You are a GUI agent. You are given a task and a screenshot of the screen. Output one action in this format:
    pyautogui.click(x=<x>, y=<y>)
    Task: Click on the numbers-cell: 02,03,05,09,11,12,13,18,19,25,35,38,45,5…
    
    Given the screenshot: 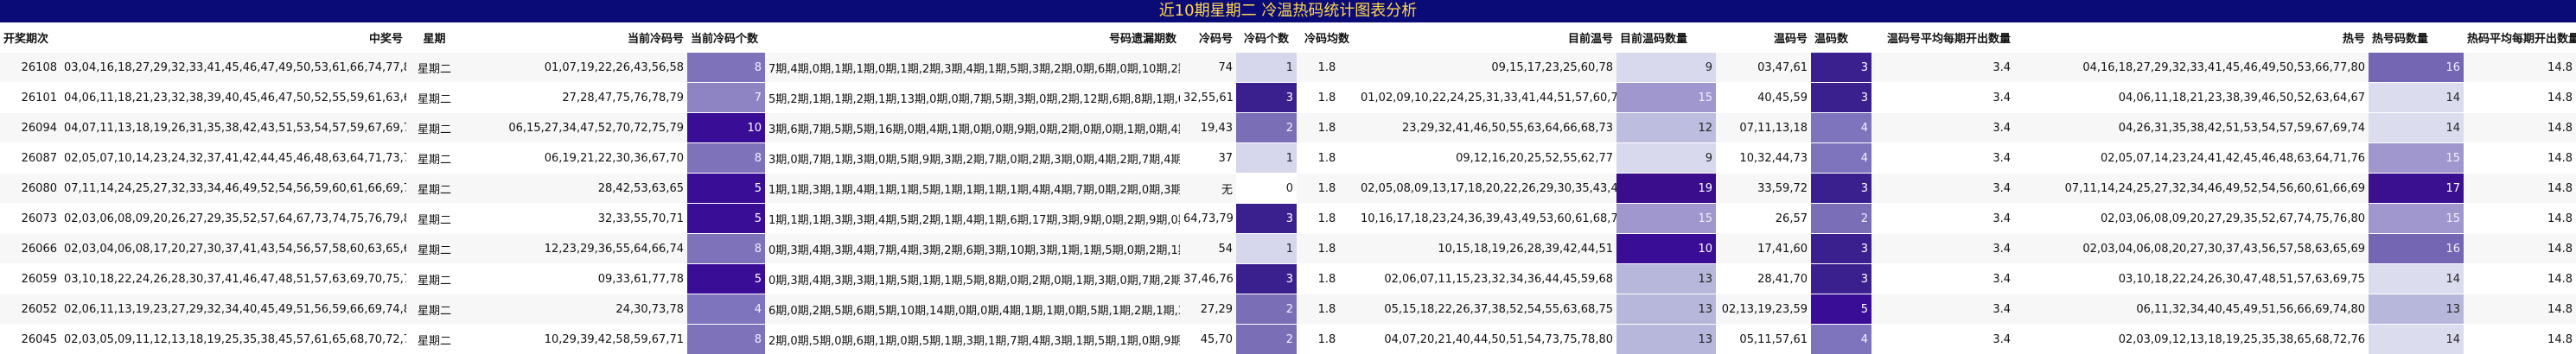 What is the action you would take?
    pyautogui.click(x=233, y=339)
    